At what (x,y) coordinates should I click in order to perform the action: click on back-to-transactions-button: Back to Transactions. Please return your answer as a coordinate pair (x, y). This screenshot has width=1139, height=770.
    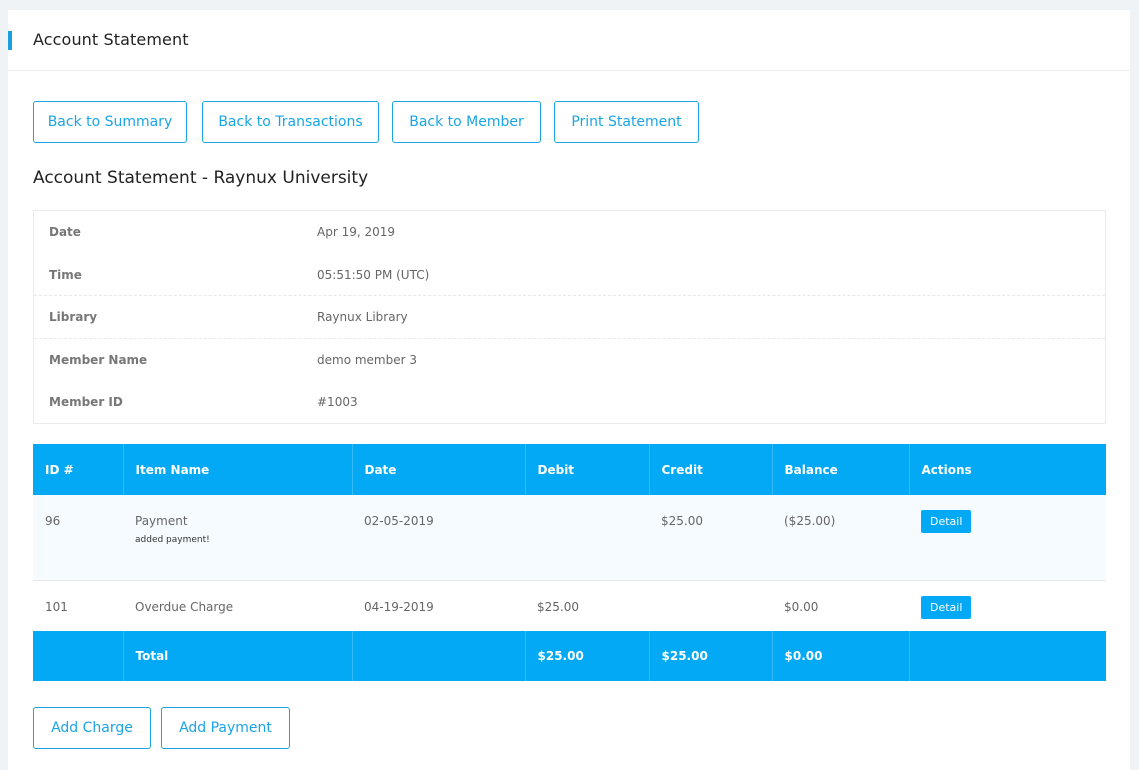
    Looking at the image, I should click on (290, 122).